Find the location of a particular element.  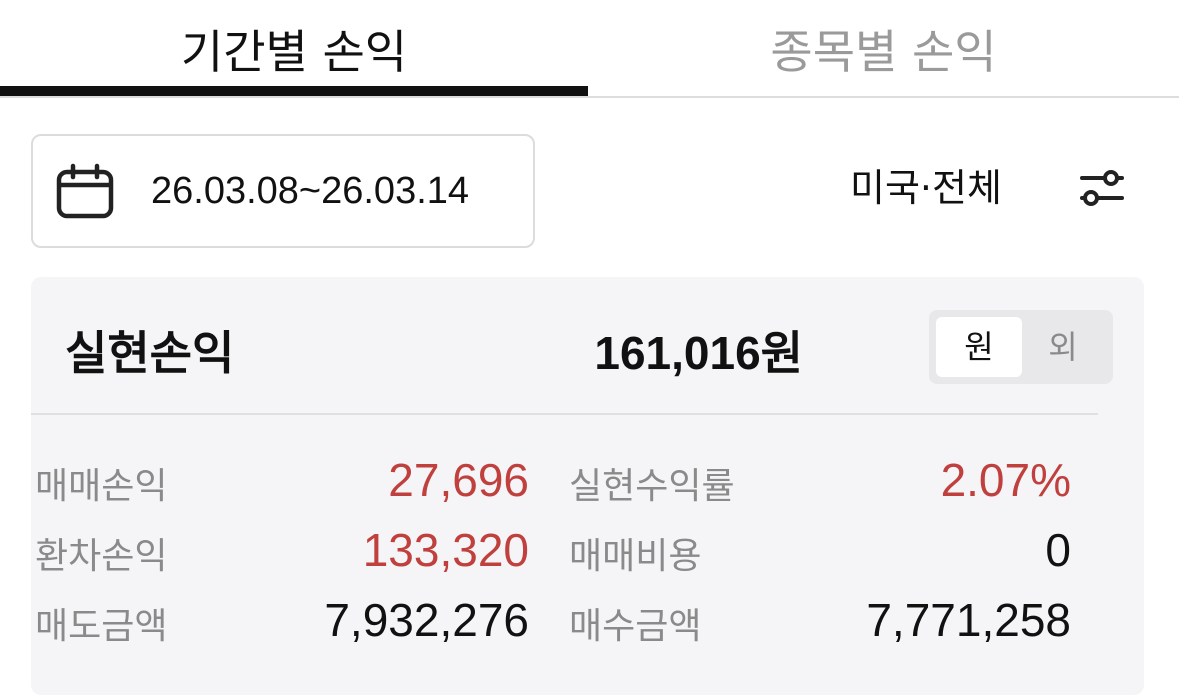

tab-period-pl: 기간별 손익 is located at coordinates (294, 49).